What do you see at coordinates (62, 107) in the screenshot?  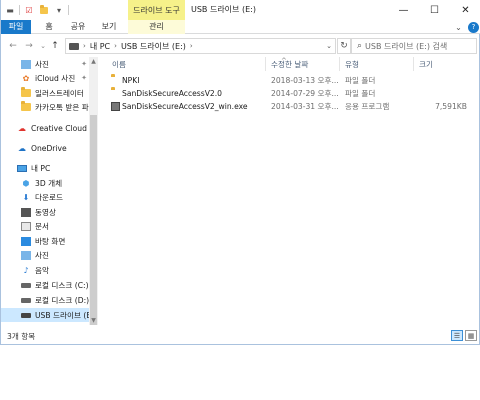 I see `sidebar-item-label: 카카오톡 받은 파` at bounding box center [62, 107].